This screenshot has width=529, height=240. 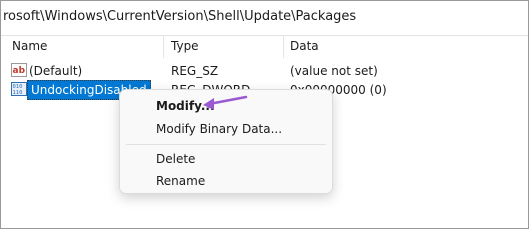 What do you see at coordinates (225, 102) in the screenshot?
I see `annotation-arrow-icon` at bounding box center [225, 102].